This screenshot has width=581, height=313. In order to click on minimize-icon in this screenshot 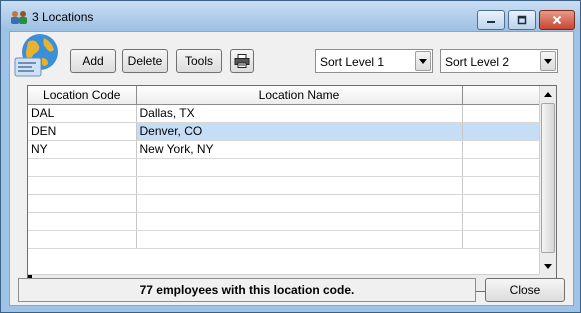, I will do `click(491, 22)`.